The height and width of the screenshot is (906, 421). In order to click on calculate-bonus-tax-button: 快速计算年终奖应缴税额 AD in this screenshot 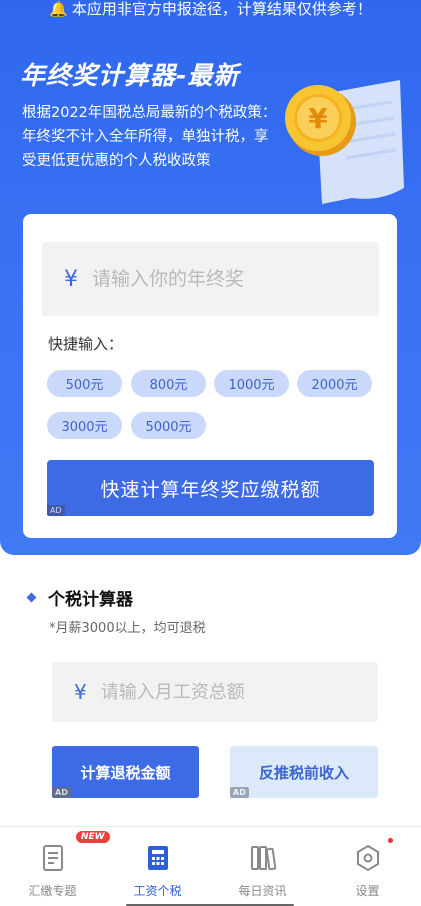, I will do `click(210, 488)`.